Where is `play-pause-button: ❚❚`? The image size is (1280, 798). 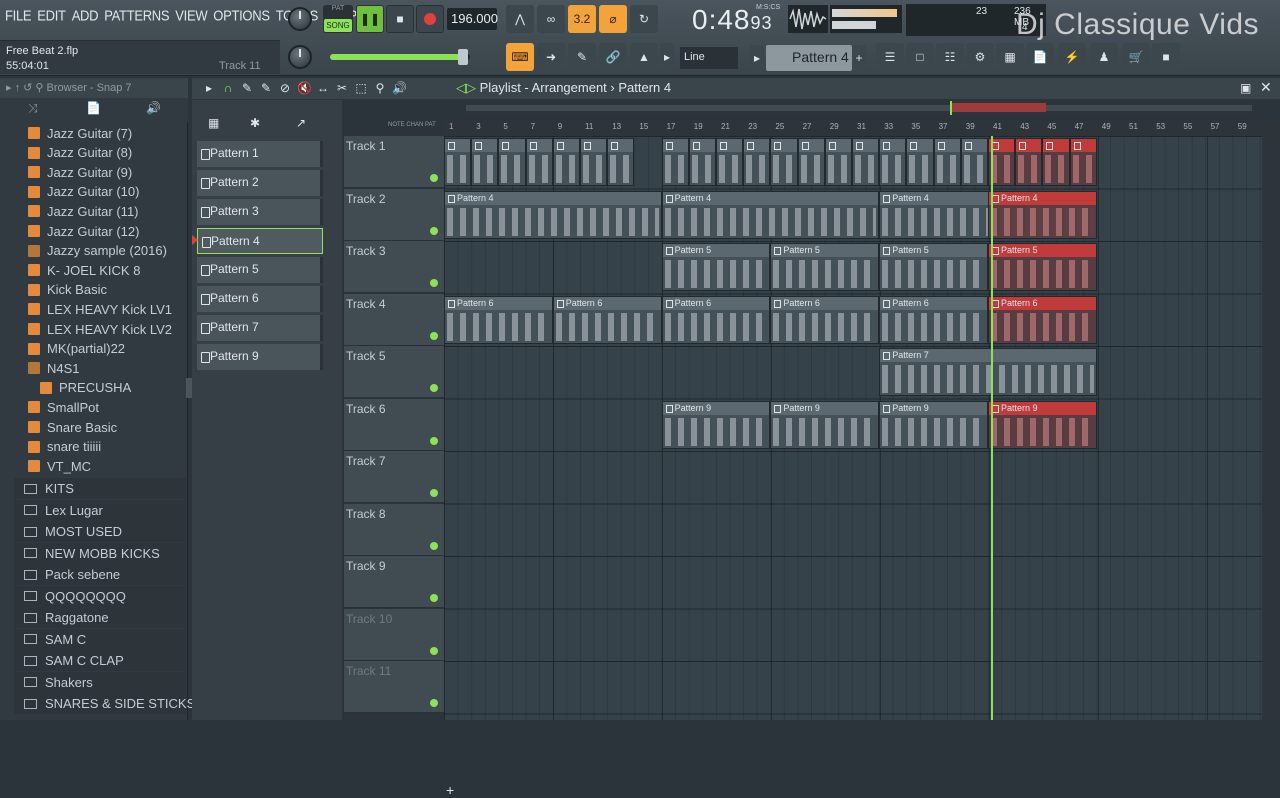
play-pause-button: ❚❚ is located at coordinates (370, 19).